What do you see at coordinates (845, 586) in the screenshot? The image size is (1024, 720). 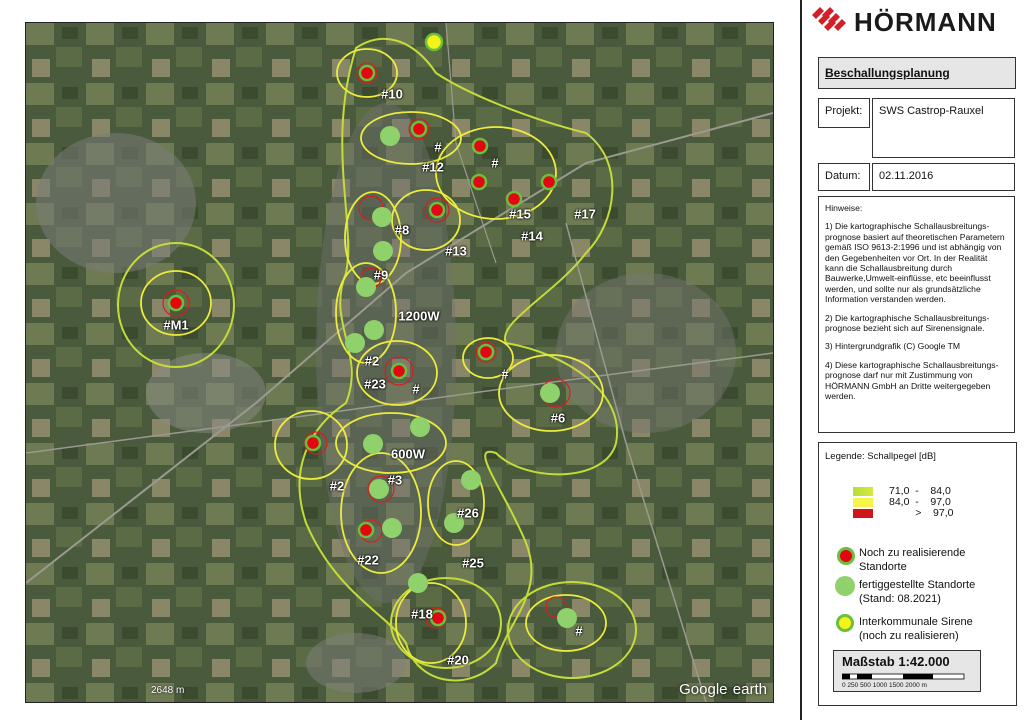 I see `legend-green-marker-icon` at bounding box center [845, 586].